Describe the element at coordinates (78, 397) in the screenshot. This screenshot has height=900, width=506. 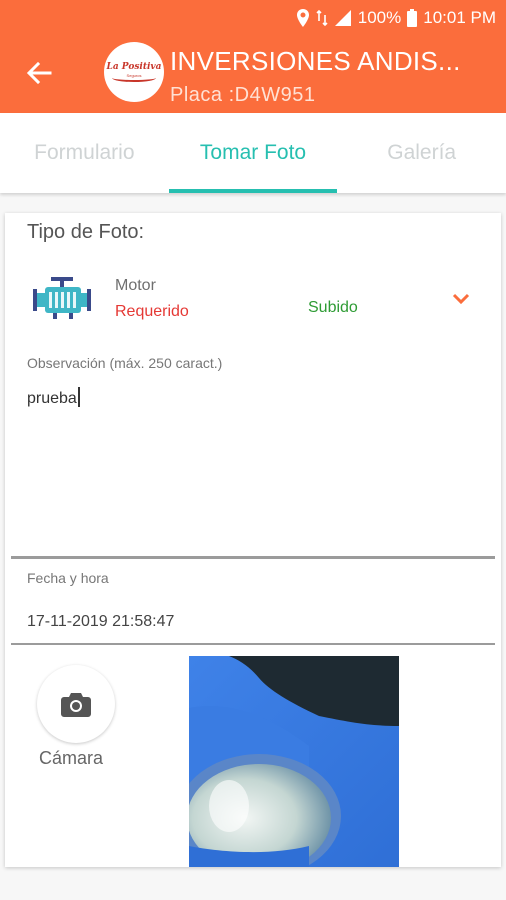
I see `text-cursor` at that location.